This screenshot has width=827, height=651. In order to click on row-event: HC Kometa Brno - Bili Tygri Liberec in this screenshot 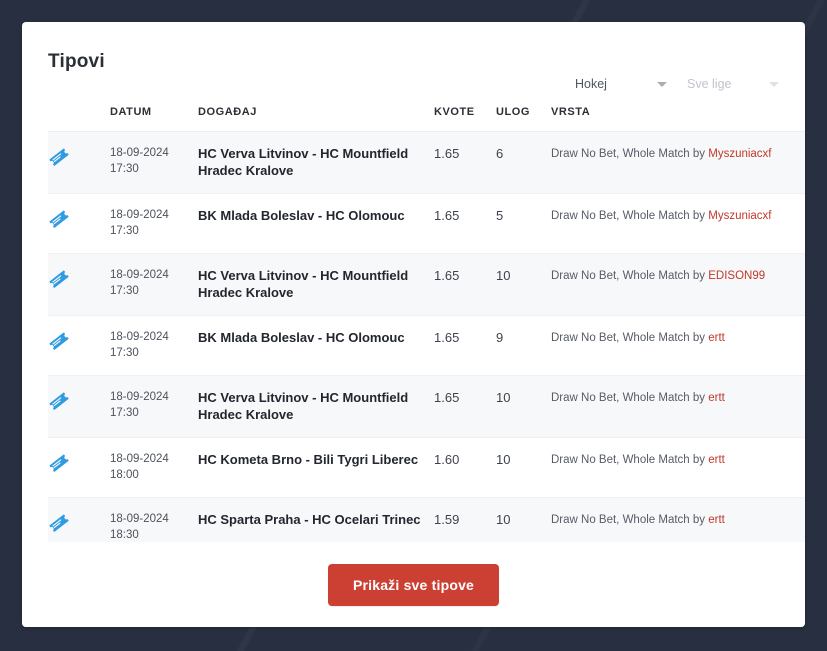, I will do `click(316, 467)`.